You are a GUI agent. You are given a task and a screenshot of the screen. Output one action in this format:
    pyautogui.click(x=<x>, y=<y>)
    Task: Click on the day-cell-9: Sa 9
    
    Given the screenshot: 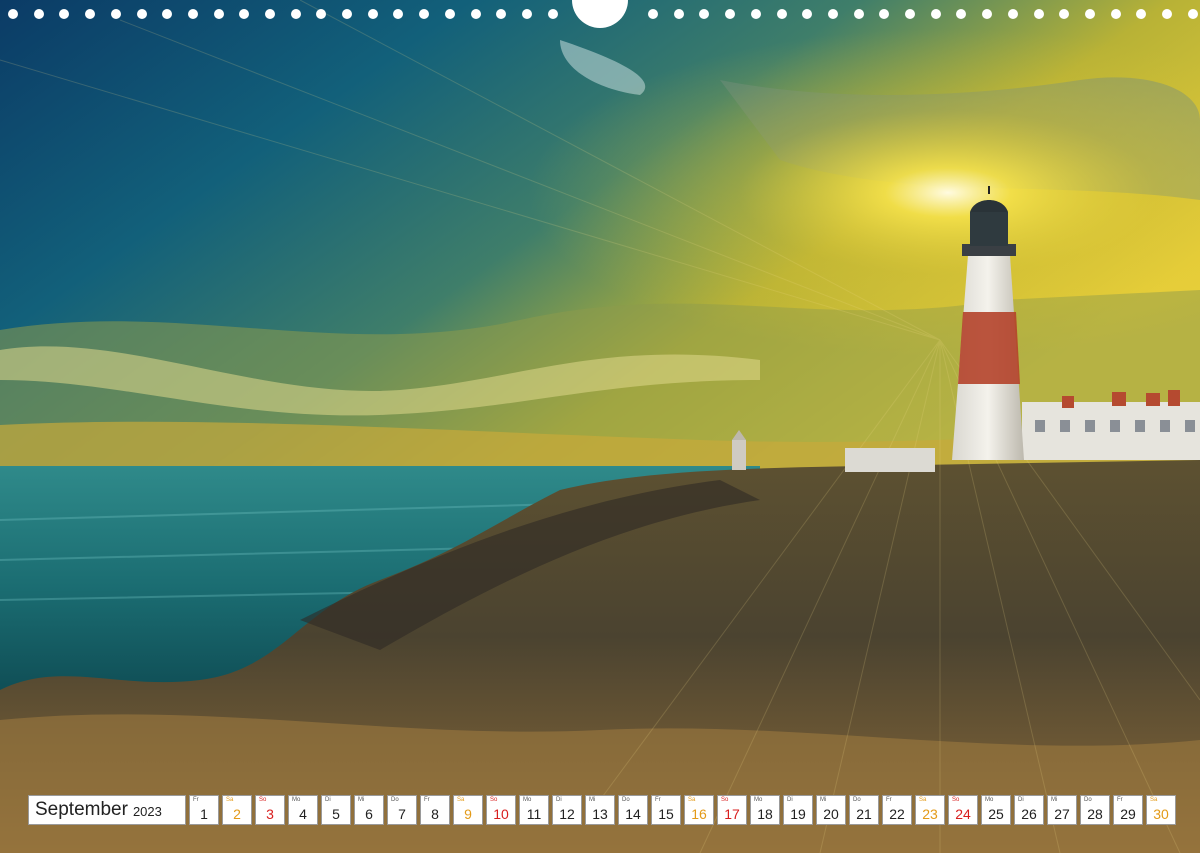 What is the action you would take?
    pyautogui.click(x=468, y=810)
    